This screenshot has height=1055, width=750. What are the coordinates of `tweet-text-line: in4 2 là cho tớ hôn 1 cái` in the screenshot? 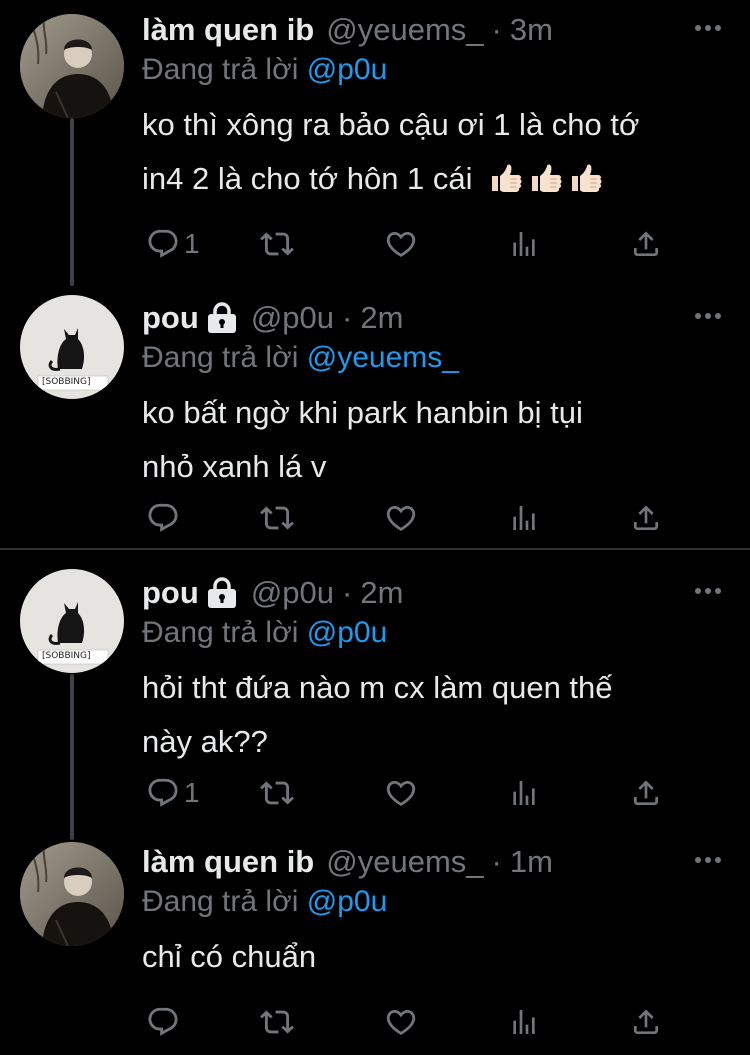 It's located at (307, 178).